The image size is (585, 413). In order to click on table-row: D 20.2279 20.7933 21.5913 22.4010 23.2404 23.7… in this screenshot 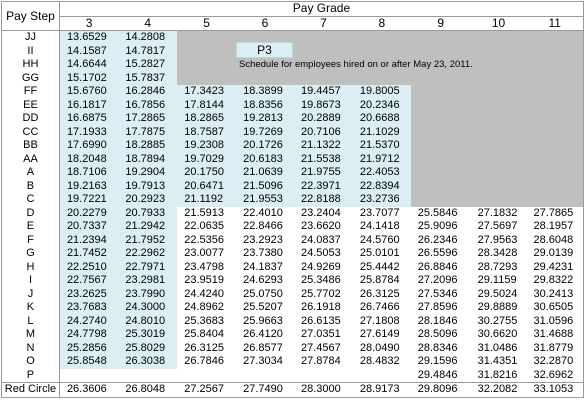, I will do `click(292, 213)`.